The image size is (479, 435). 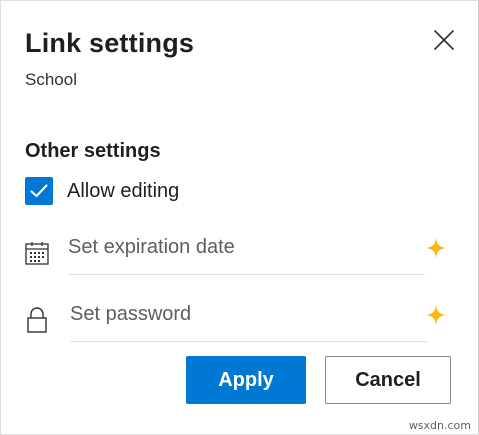 I want to click on section-heading: Other settings, so click(x=93, y=151).